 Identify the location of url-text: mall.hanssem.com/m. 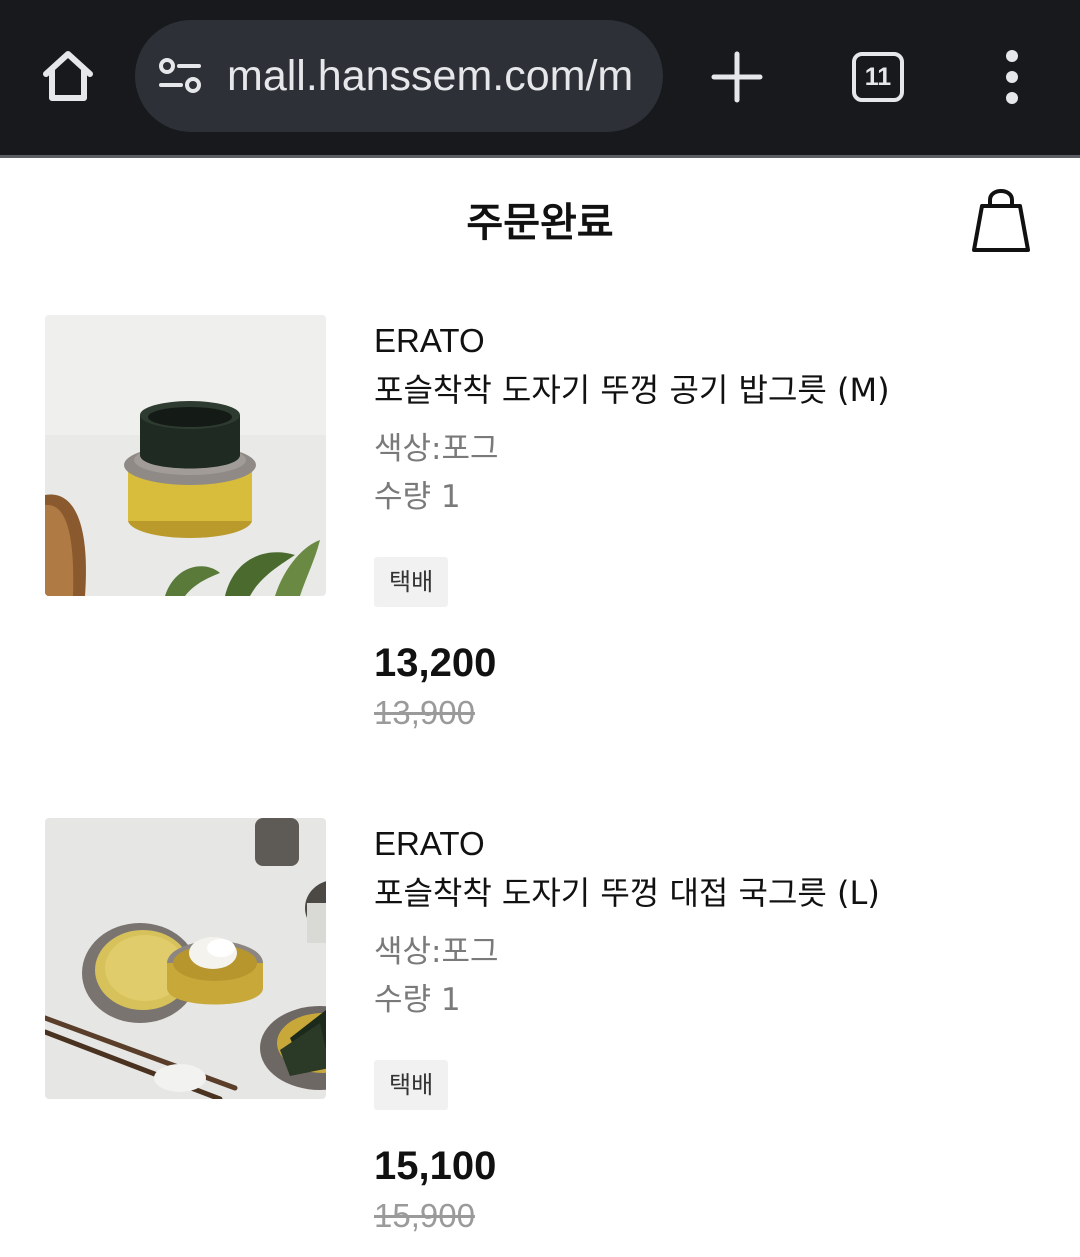
(434, 76).